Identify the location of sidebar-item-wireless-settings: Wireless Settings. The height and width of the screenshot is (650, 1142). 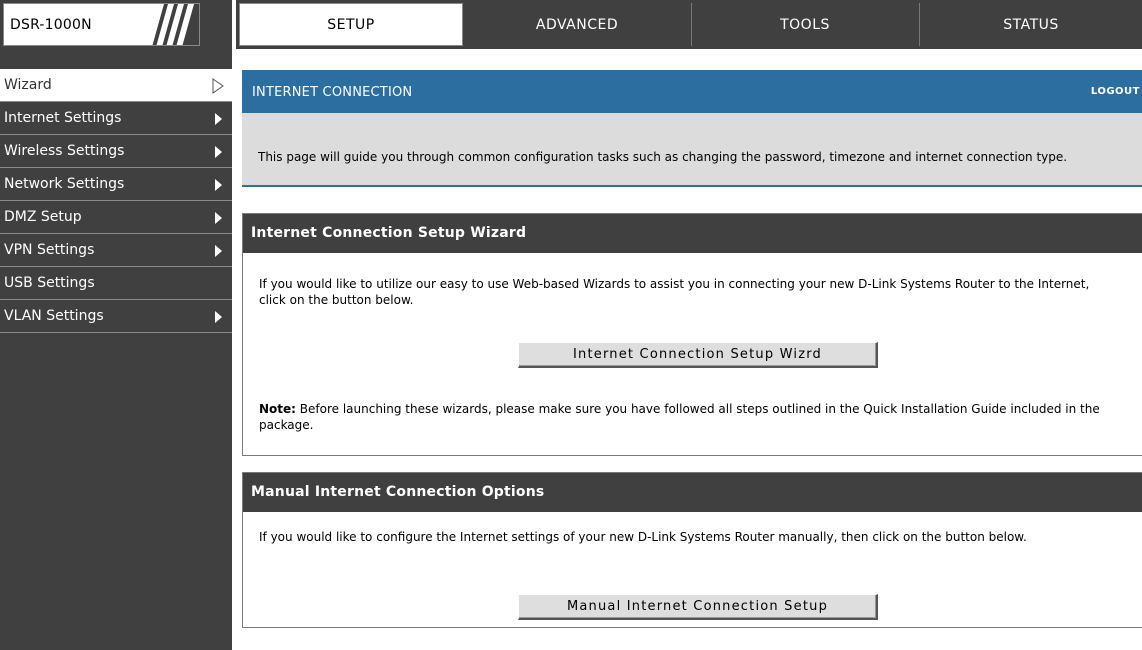
(116, 151).